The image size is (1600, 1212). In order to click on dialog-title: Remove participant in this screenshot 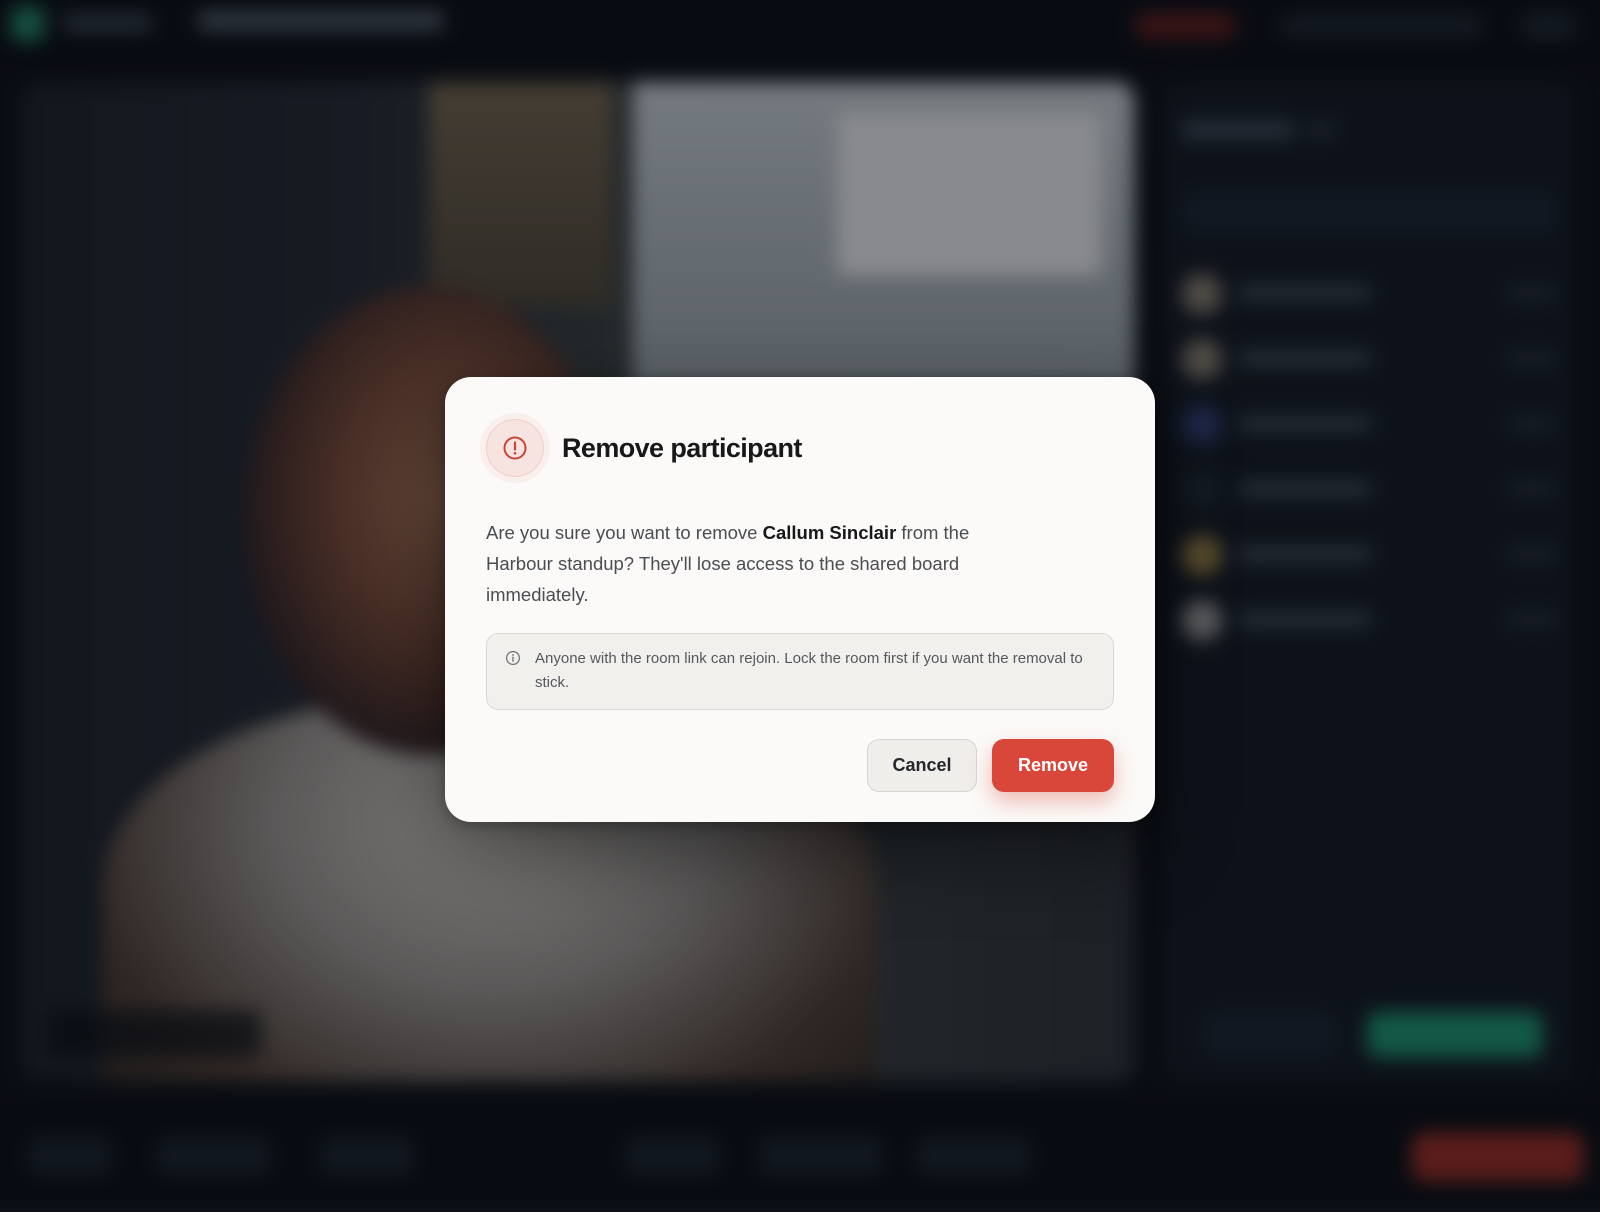, I will do `click(682, 447)`.